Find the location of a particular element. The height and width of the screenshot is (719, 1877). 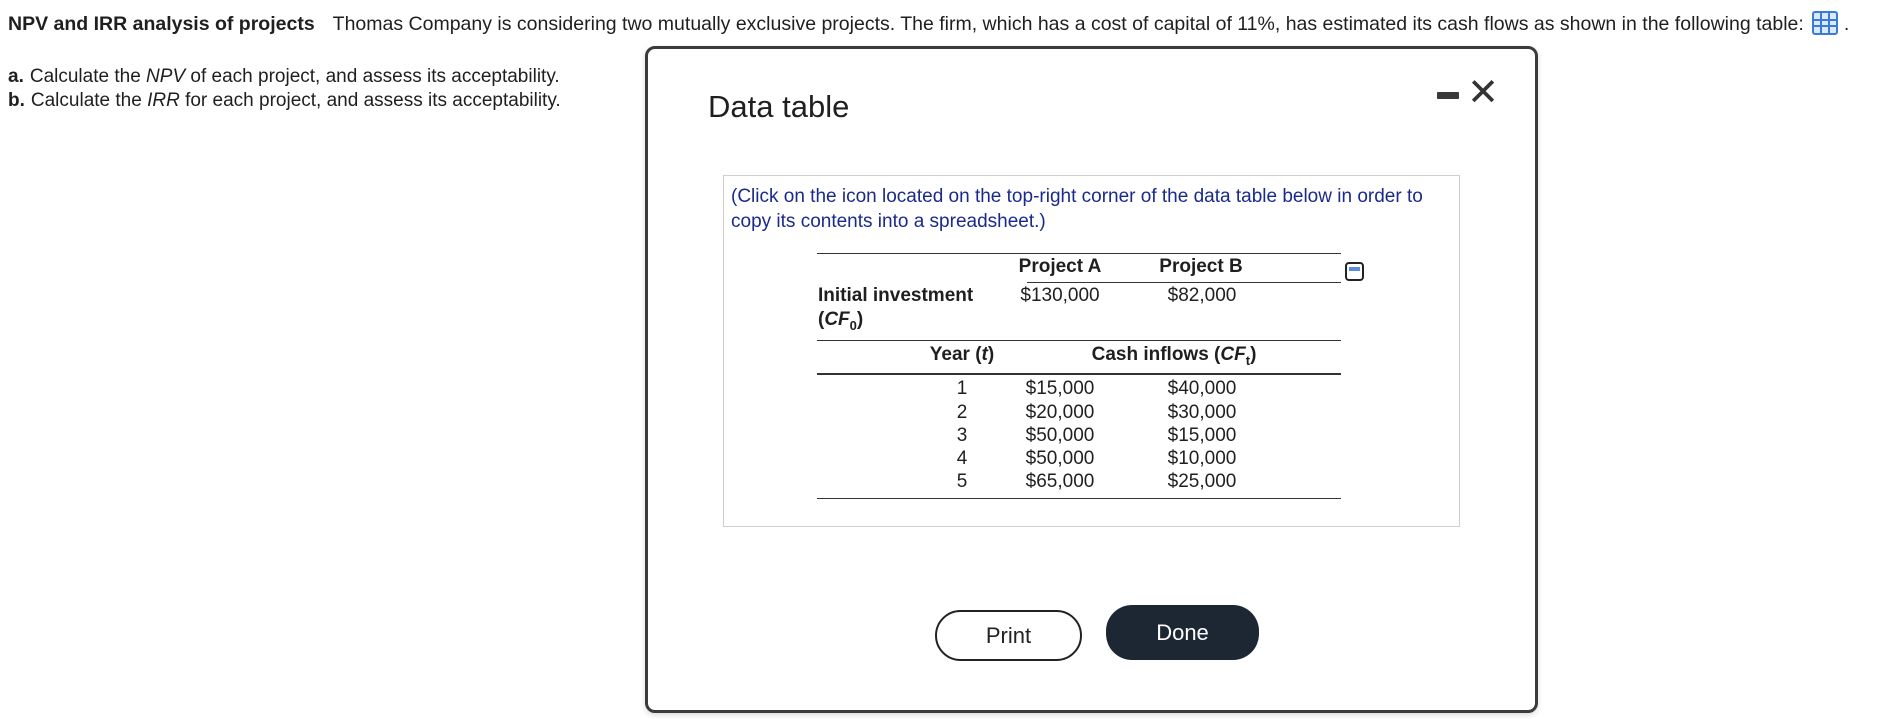

part-a-pre: Calculate the is located at coordinates (88, 76).